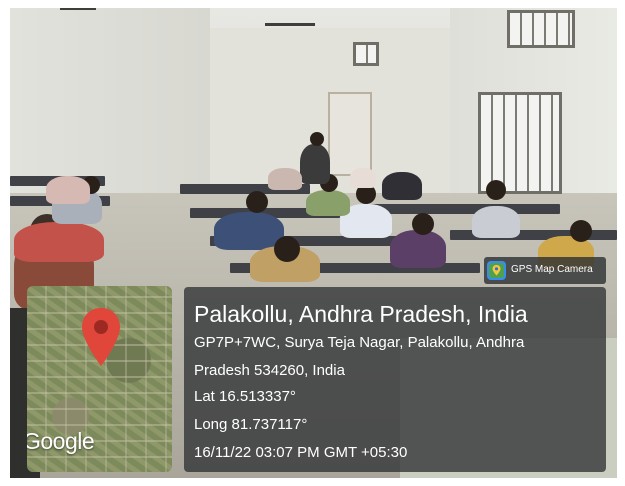 This screenshot has width=625, height=486. What do you see at coordinates (350, 134) in the screenshot?
I see `door` at bounding box center [350, 134].